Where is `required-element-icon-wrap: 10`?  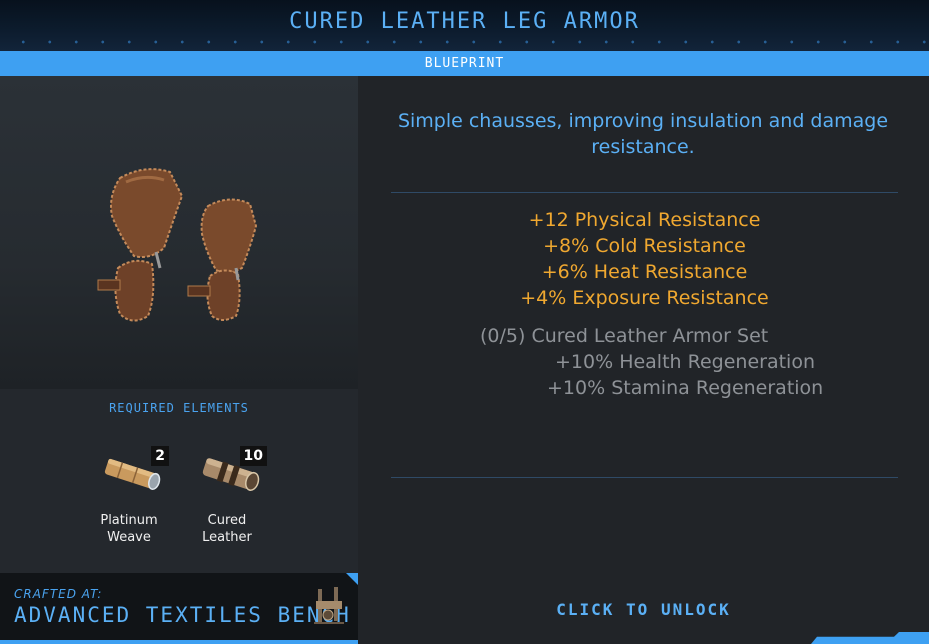
required-element-icon-wrap: 10 is located at coordinates (227, 476).